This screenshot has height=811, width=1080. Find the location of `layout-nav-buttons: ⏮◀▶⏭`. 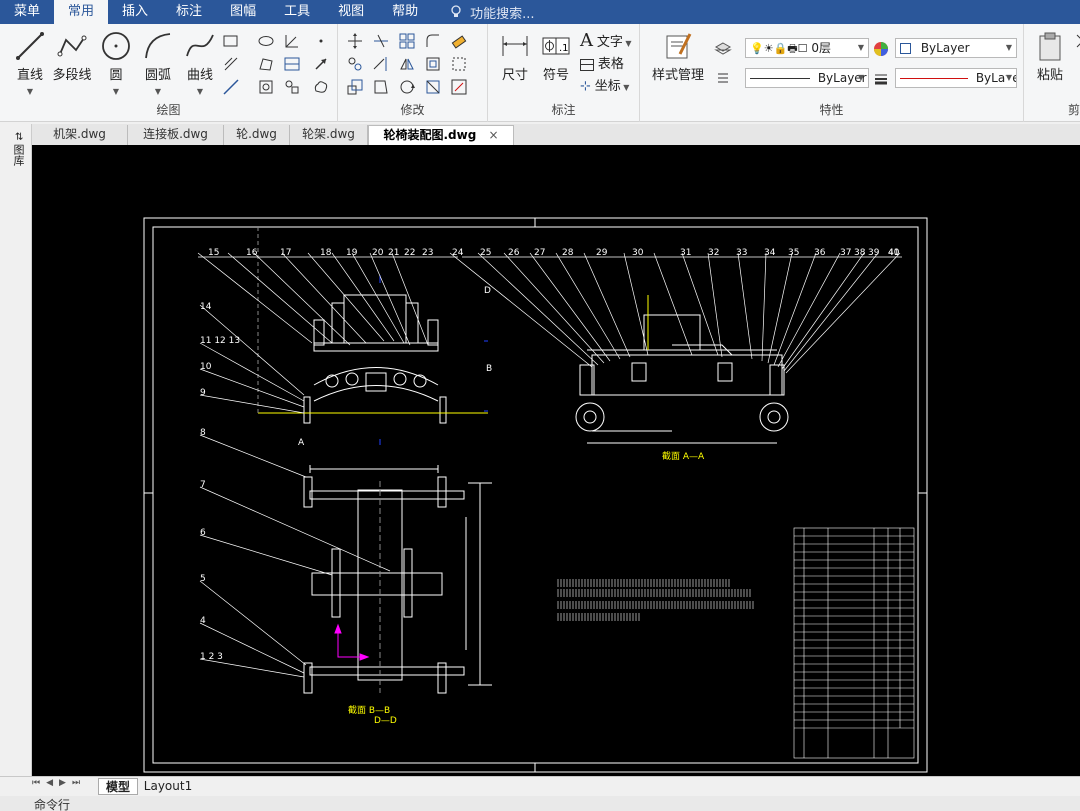

layout-nav-buttons: ⏮◀▶⏭ is located at coordinates (59, 783).